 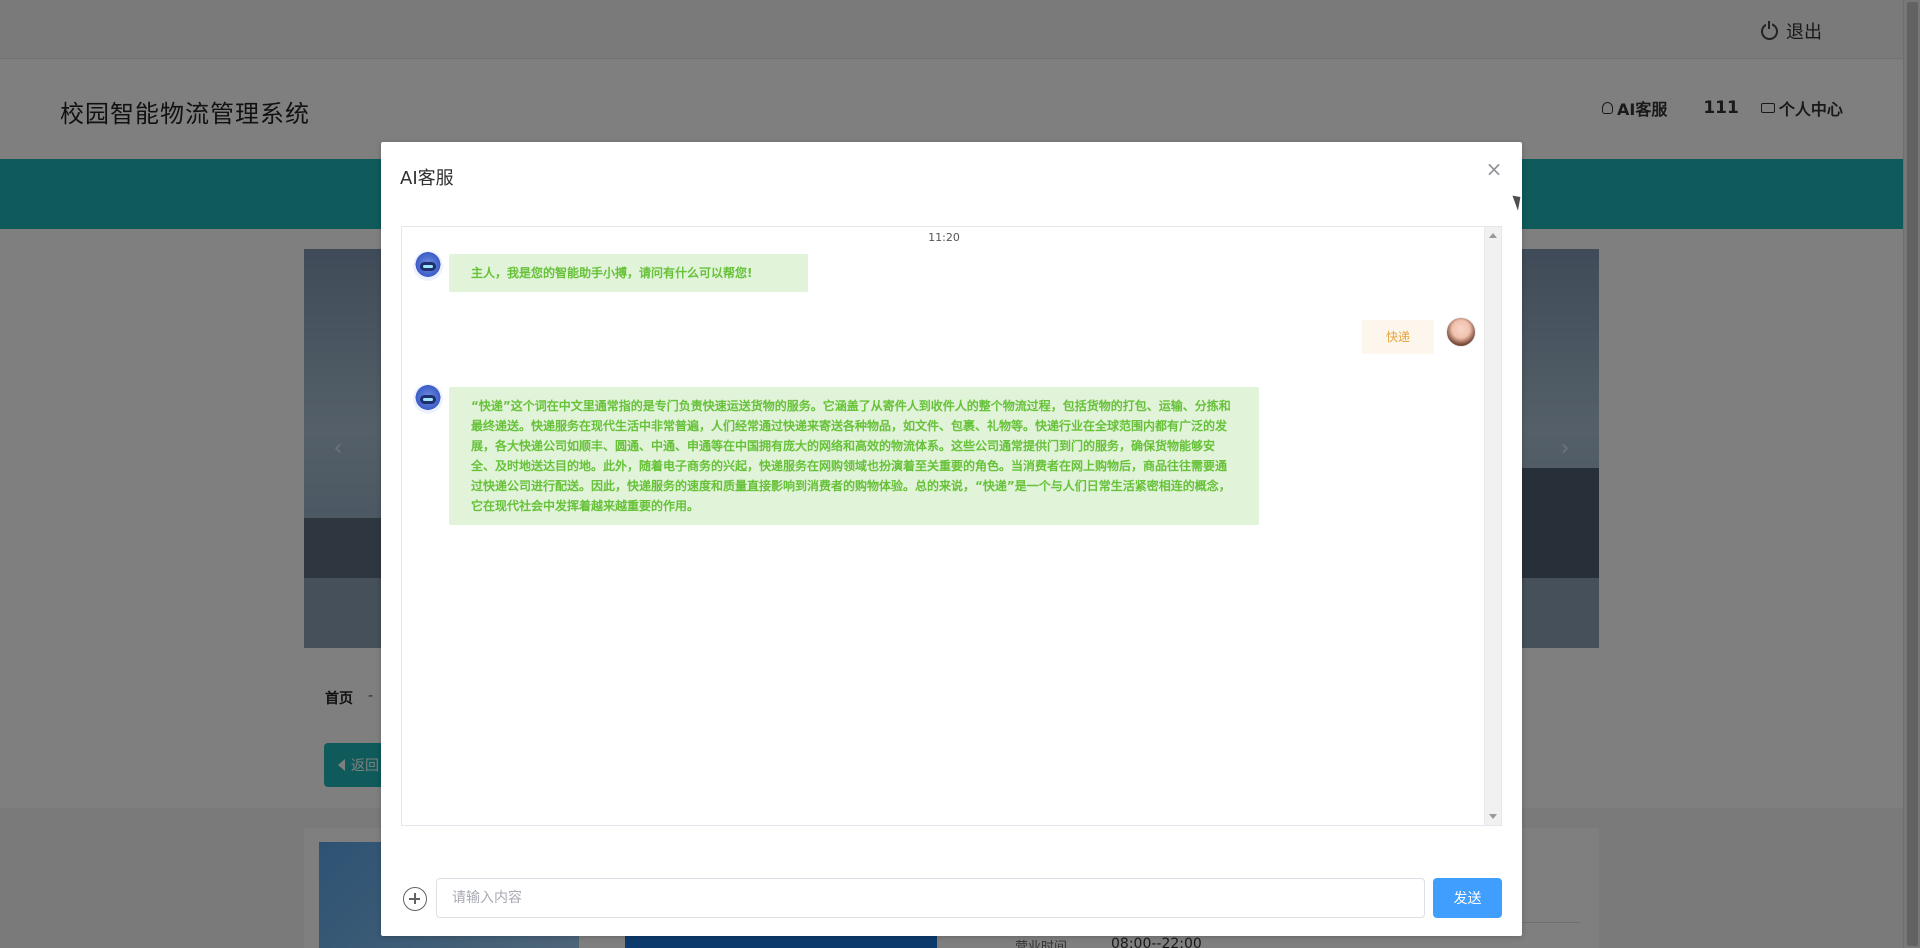 I want to click on chat-scrollbar, so click(x=1492, y=526).